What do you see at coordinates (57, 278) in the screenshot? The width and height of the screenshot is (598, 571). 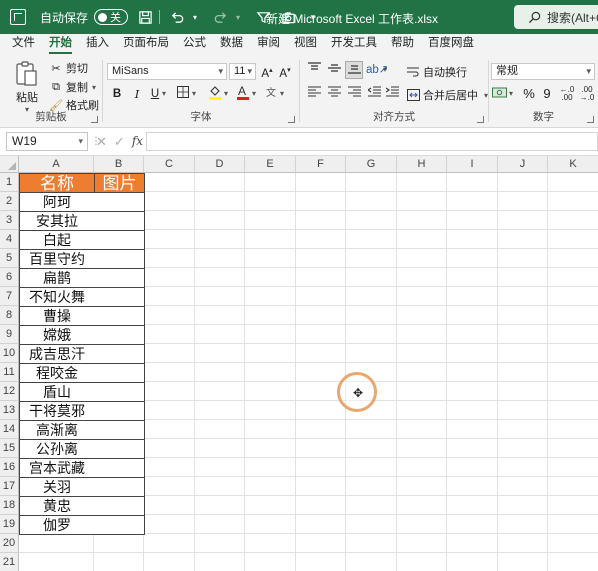 I see `name-cell: 扁鹊` at bounding box center [57, 278].